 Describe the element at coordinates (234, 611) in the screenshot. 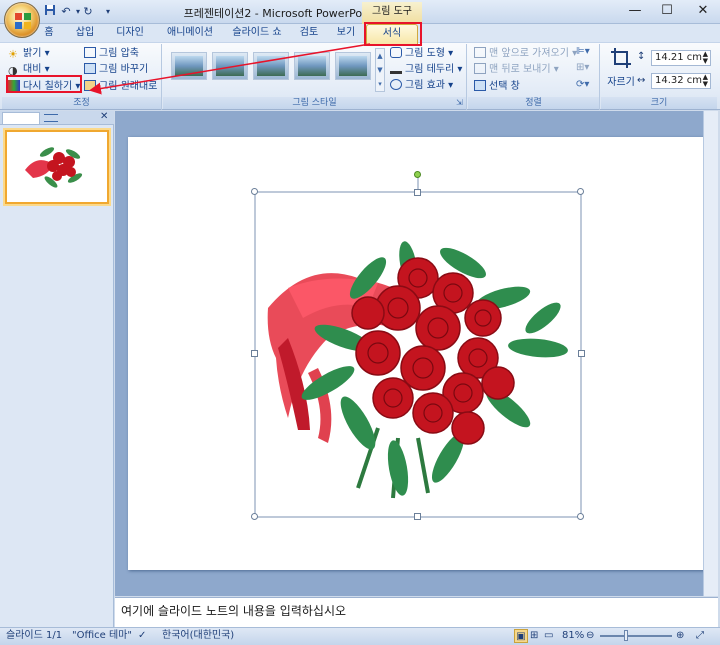

I see `notes-placeholder: 여기에 슬라이드 노트의 내용을 입력하십시오` at that location.